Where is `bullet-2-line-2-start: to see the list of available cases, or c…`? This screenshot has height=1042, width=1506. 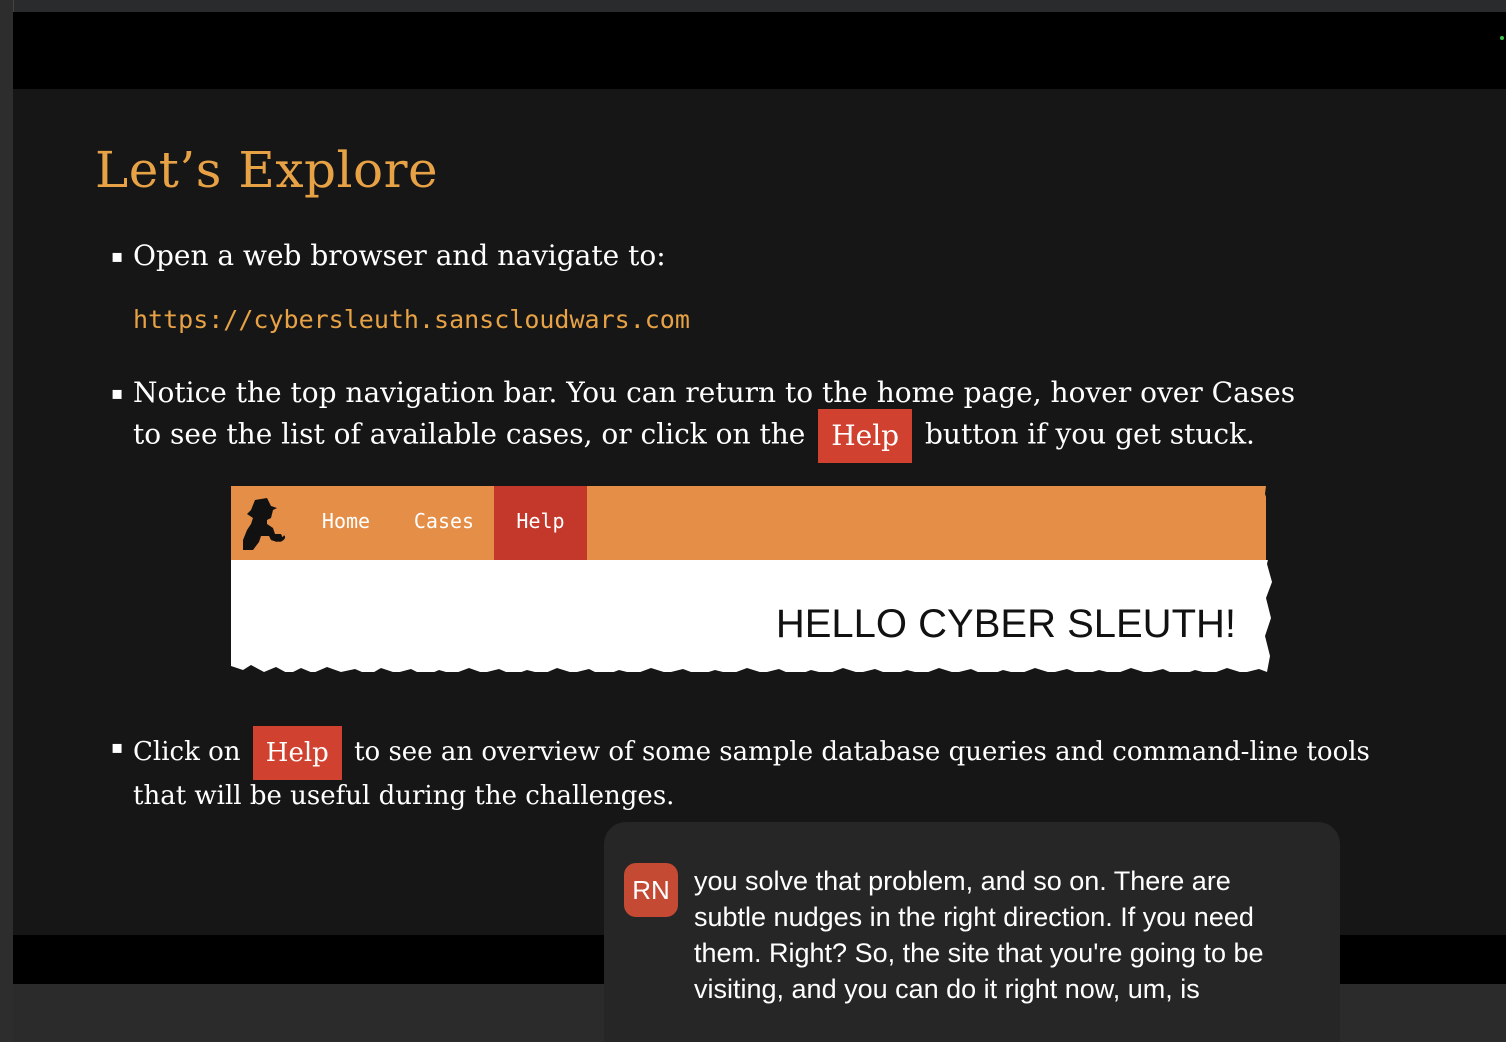 bullet-2-line-2-start: to see the list of available cases, or c… is located at coordinates (469, 434).